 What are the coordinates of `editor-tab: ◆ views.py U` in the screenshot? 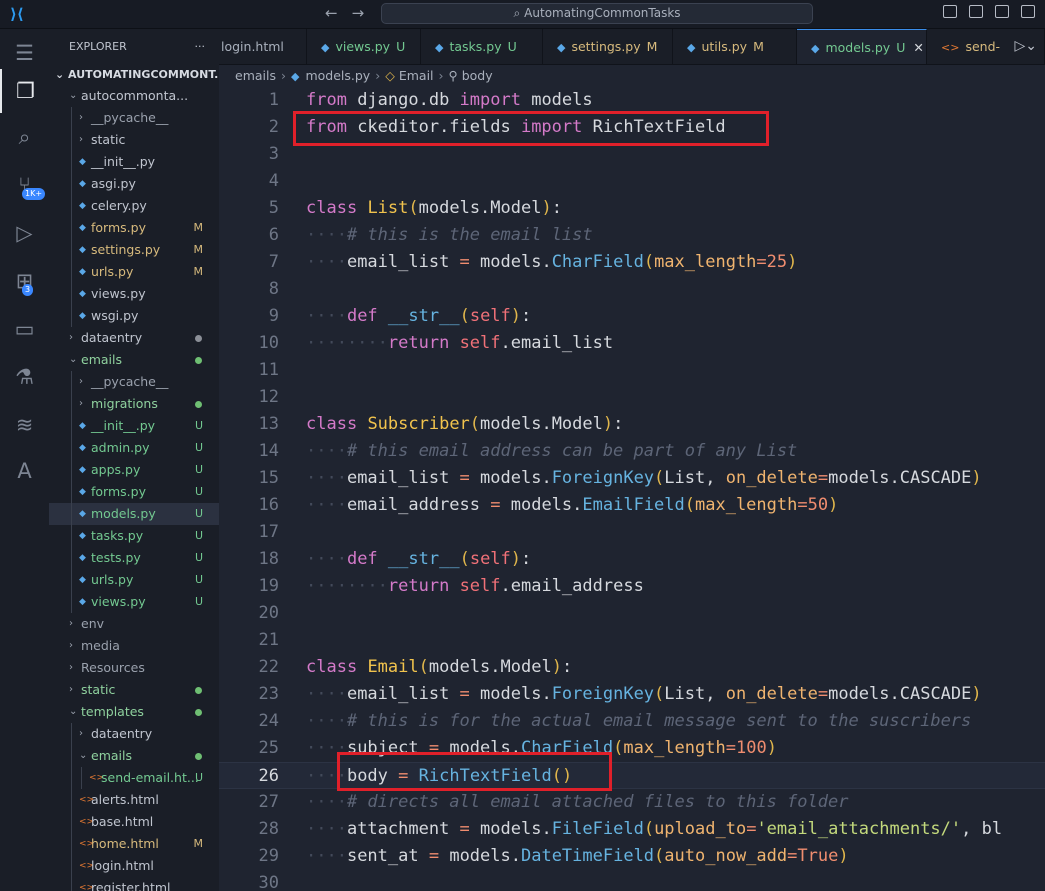 It's located at (364, 46).